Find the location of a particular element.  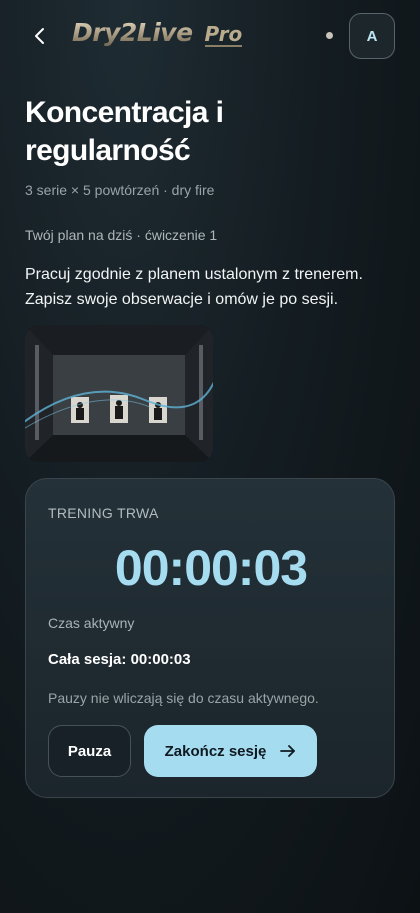

pause-button: Pauza is located at coordinates (89, 751).